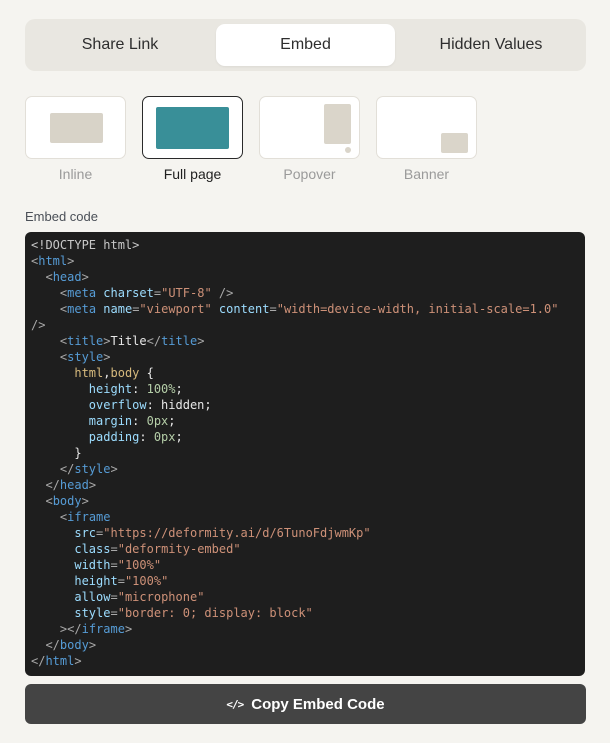 The height and width of the screenshot is (743, 610). What do you see at coordinates (161, 597) in the screenshot?
I see `code-token: "microphone"` at bounding box center [161, 597].